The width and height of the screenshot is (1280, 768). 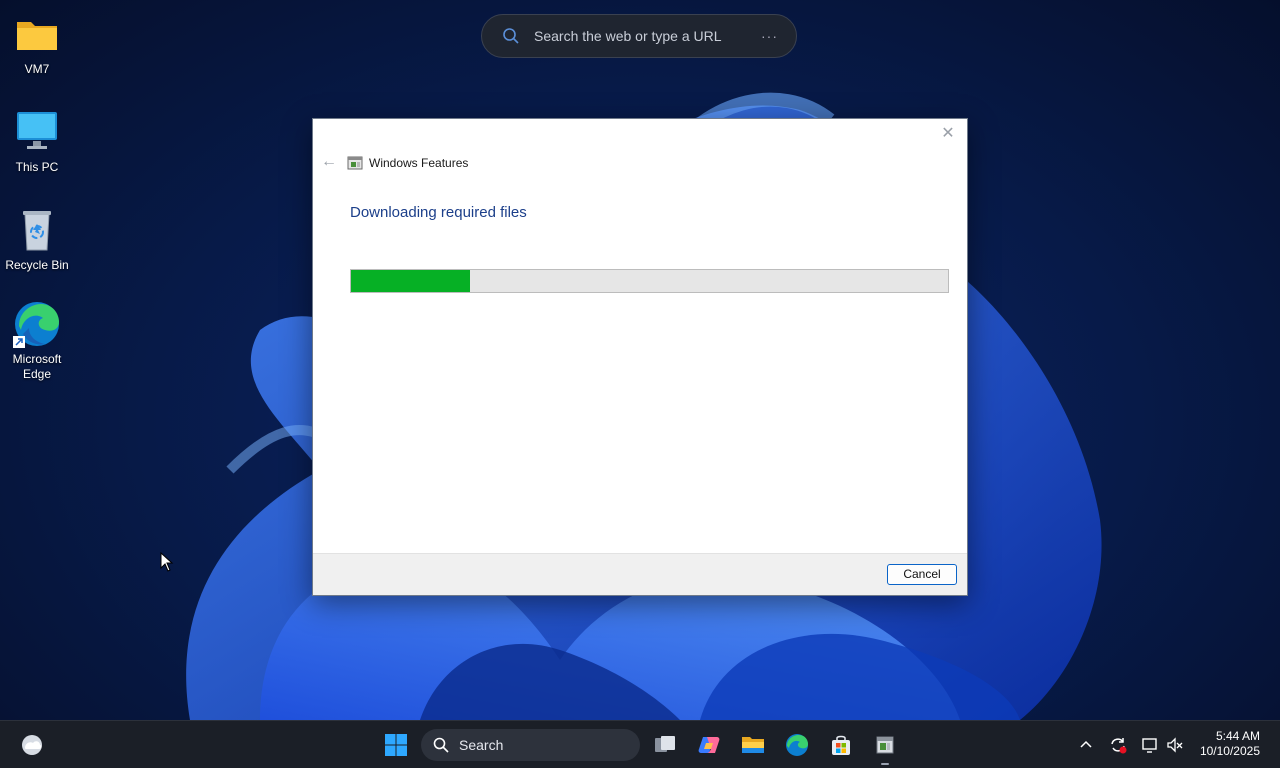 I want to click on download-progress-bar, so click(x=649, y=281).